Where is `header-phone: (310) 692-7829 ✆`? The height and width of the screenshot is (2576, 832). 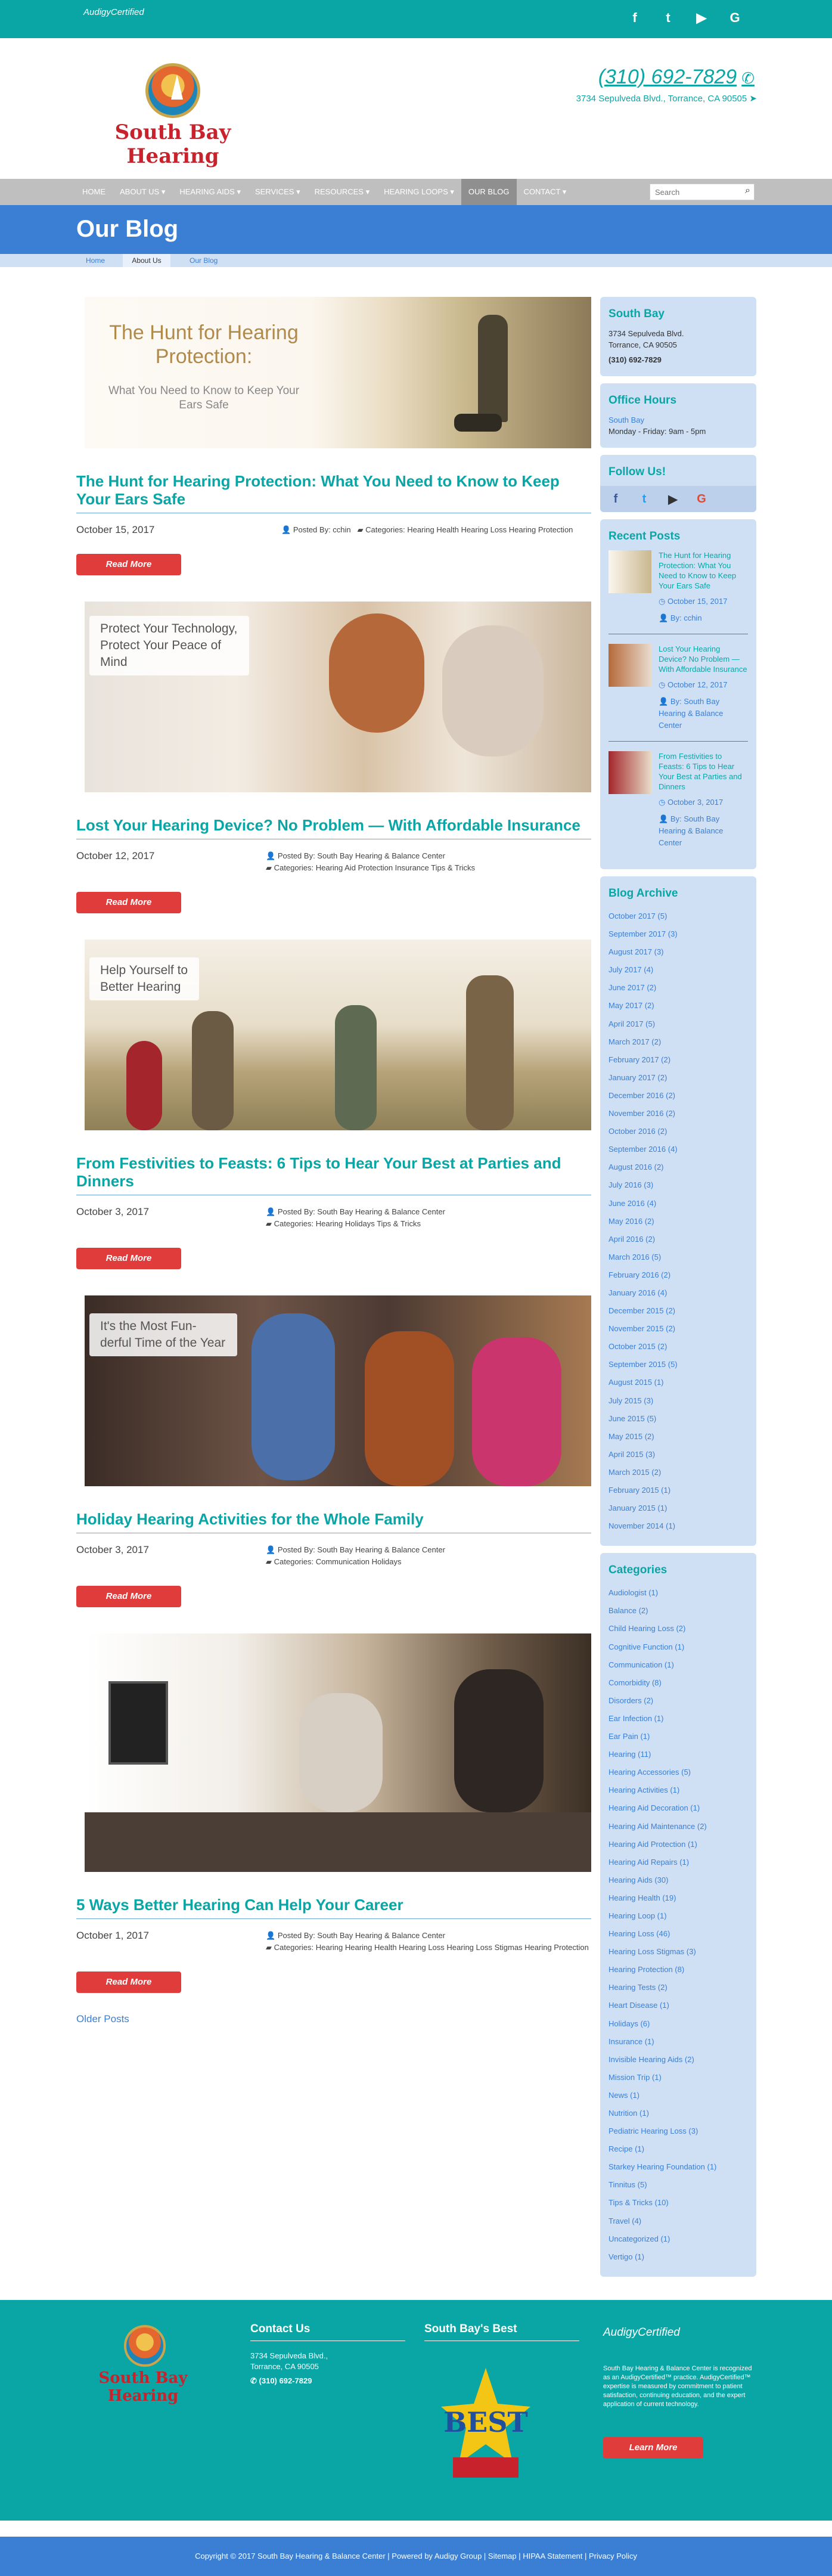
header-phone: (310) 692-7829 ✆ is located at coordinates (677, 77).